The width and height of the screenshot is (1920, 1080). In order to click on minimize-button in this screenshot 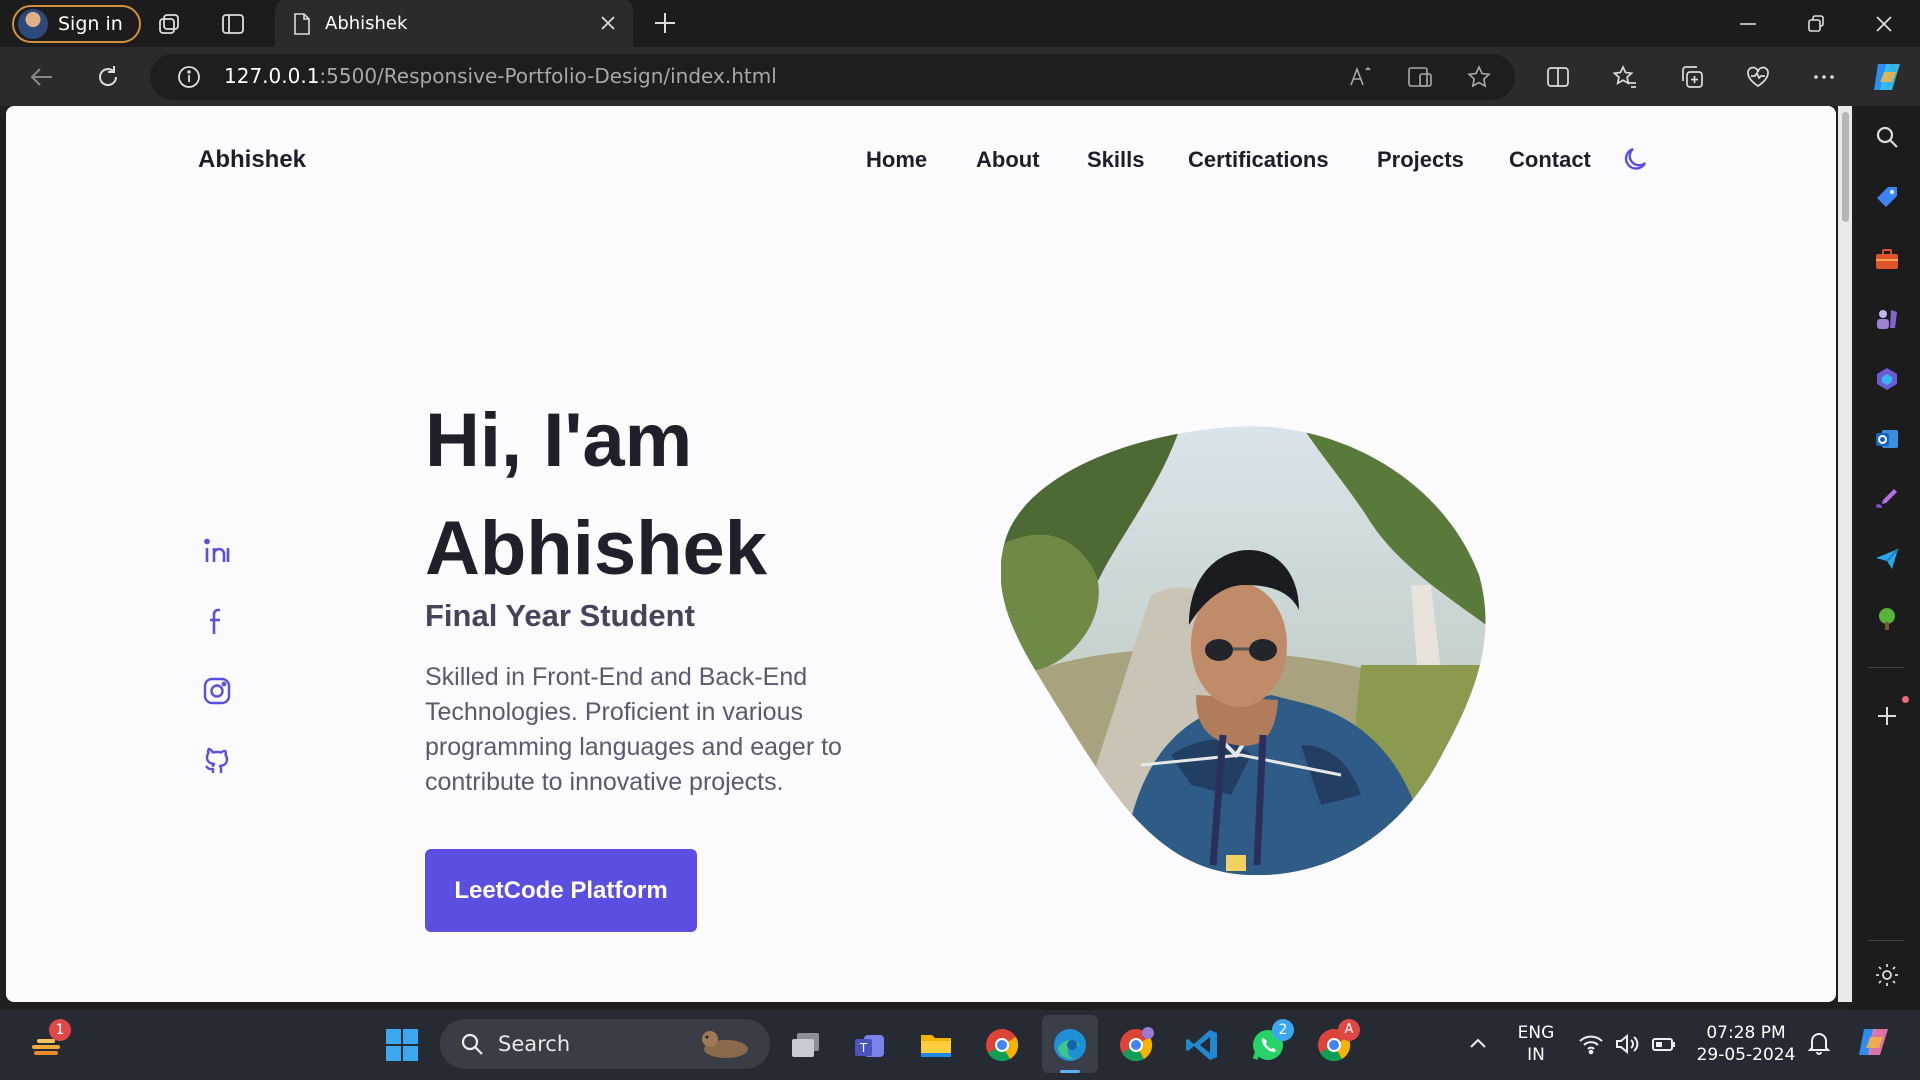, I will do `click(1748, 24)`.